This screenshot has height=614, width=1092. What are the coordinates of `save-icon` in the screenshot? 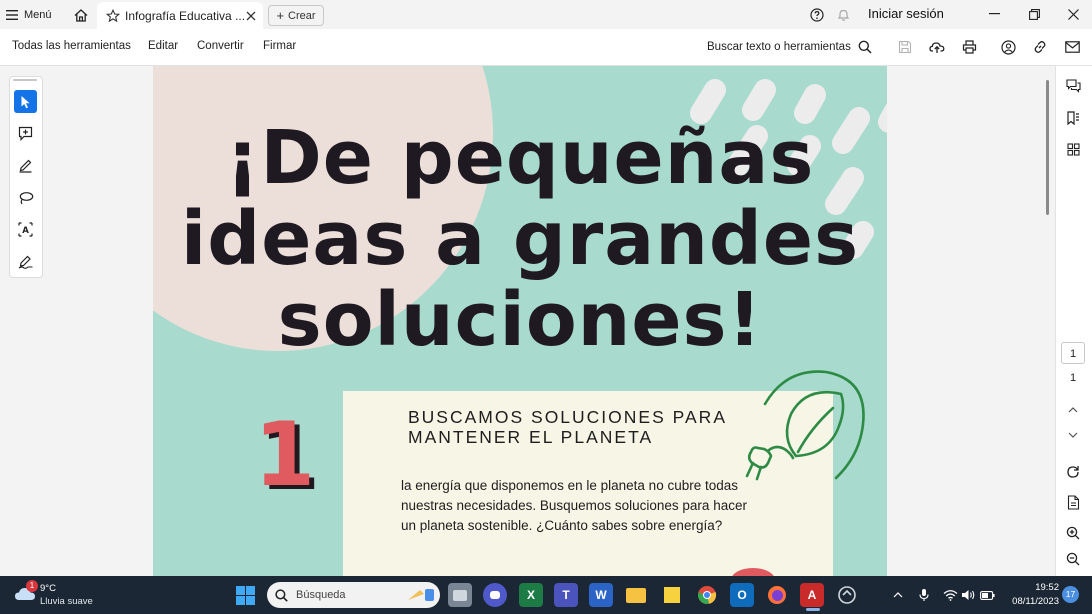 It's located at (905, 47).